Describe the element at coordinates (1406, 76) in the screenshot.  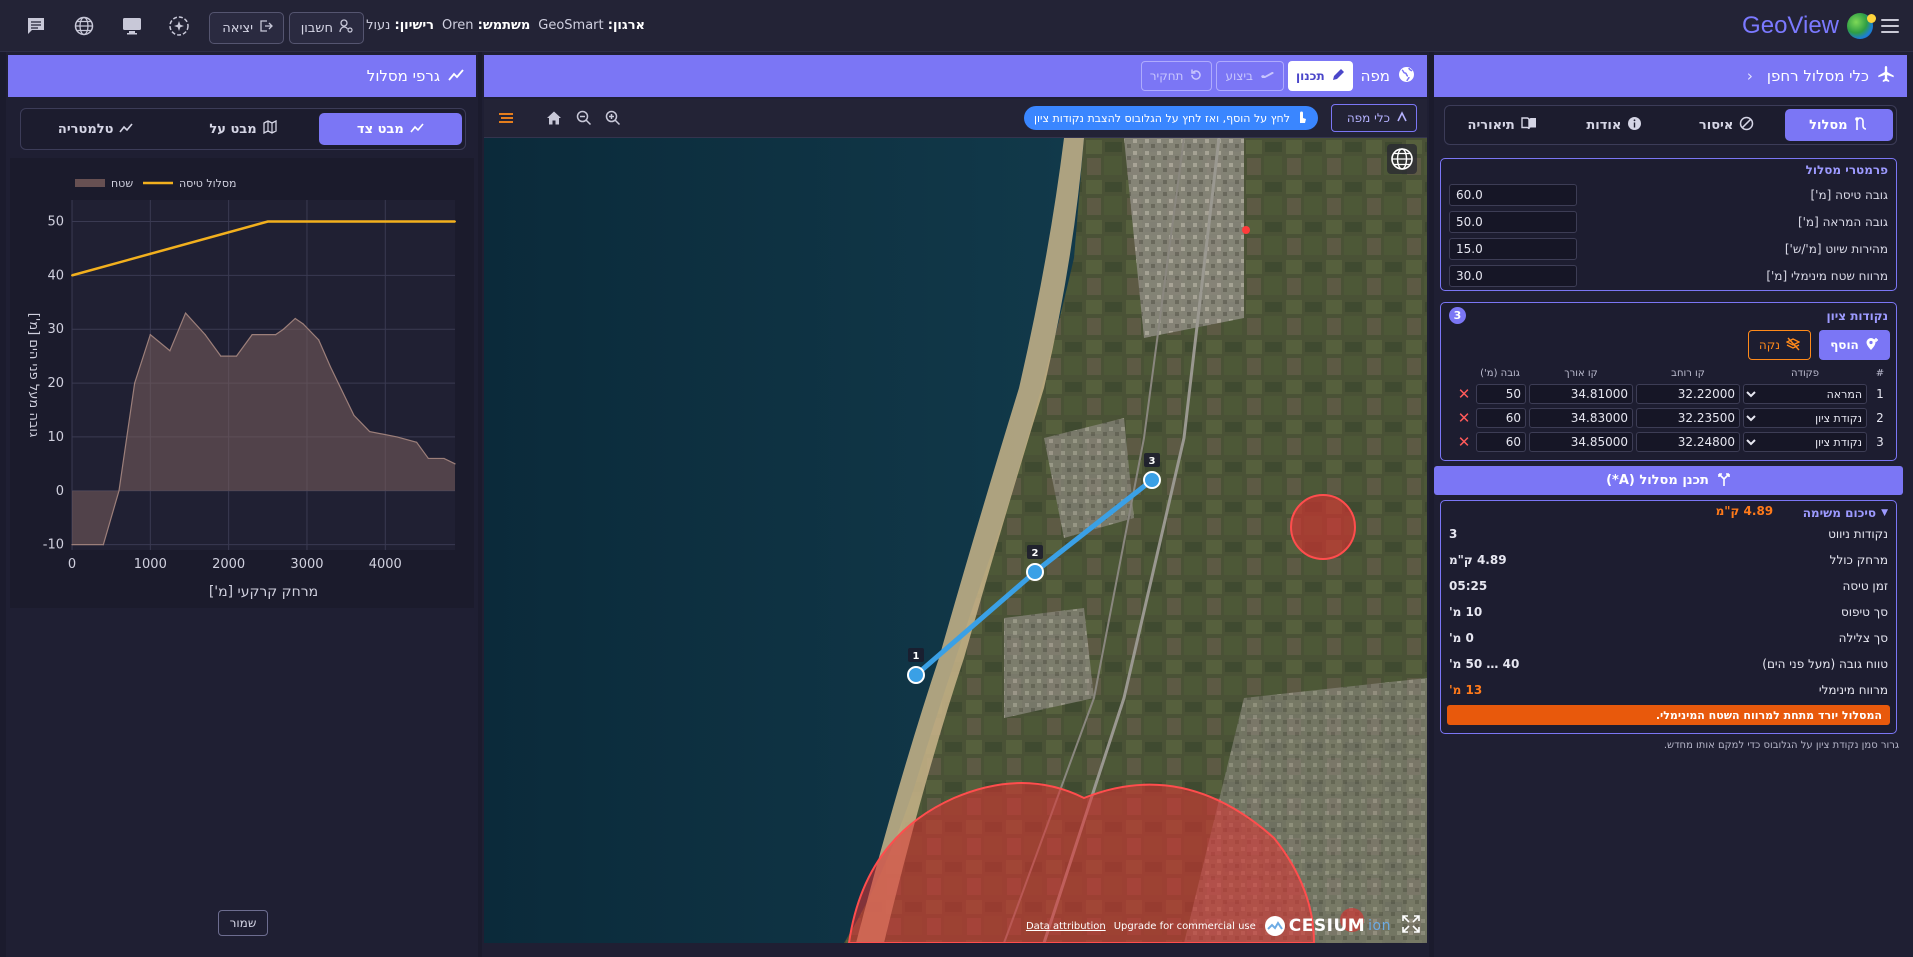
I see `globe-icon` at that location.